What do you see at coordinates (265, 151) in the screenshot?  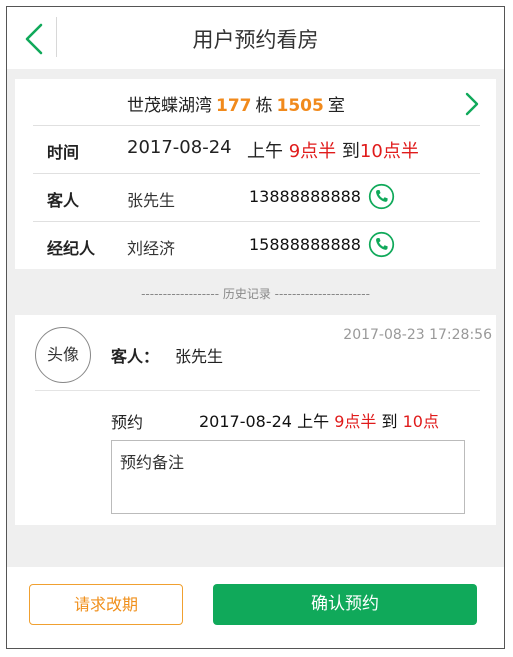 I see `time-period: 上午` at bounding box center [265, 151].